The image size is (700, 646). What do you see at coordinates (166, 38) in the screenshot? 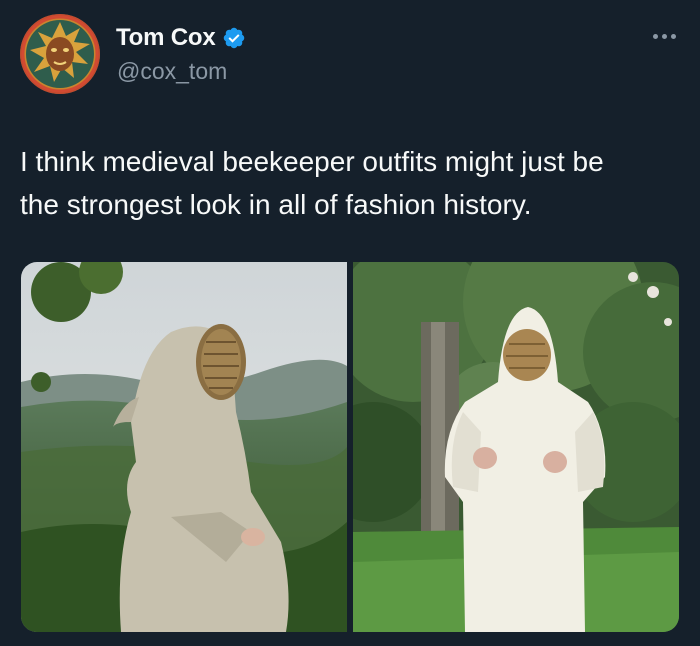
I see `author-display-name: Tom Cox` at bounding box center [166, 38].